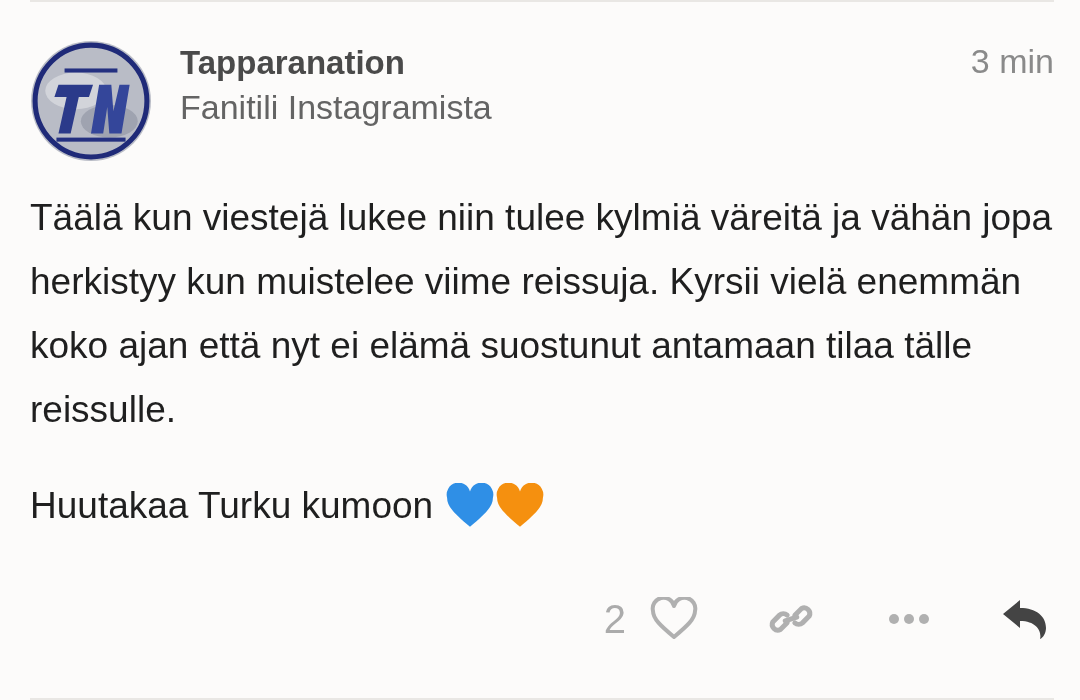  I want to click on author-name: Tapparanation, so click(561, 63).